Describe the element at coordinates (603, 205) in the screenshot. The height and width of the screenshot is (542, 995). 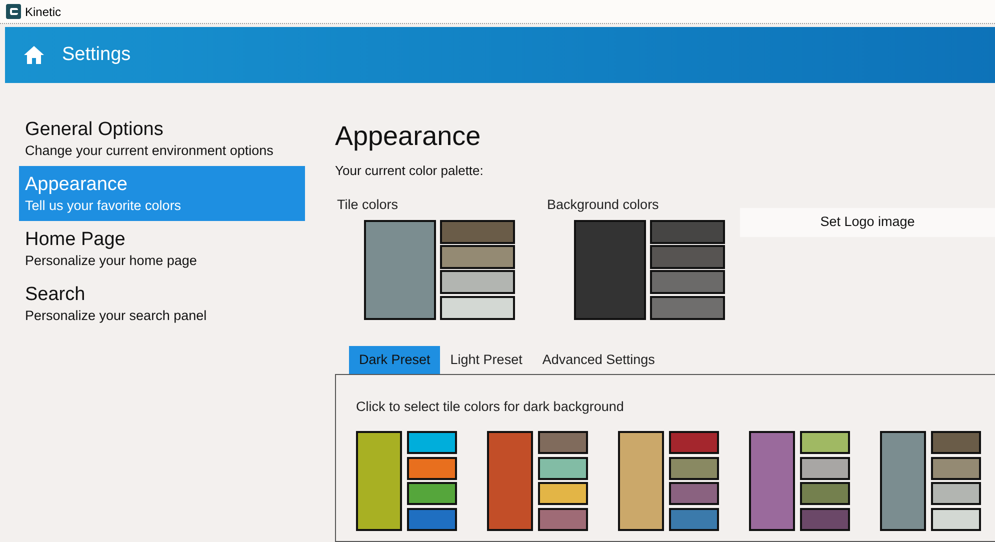
I see `palette-label: Background colors` at that location.